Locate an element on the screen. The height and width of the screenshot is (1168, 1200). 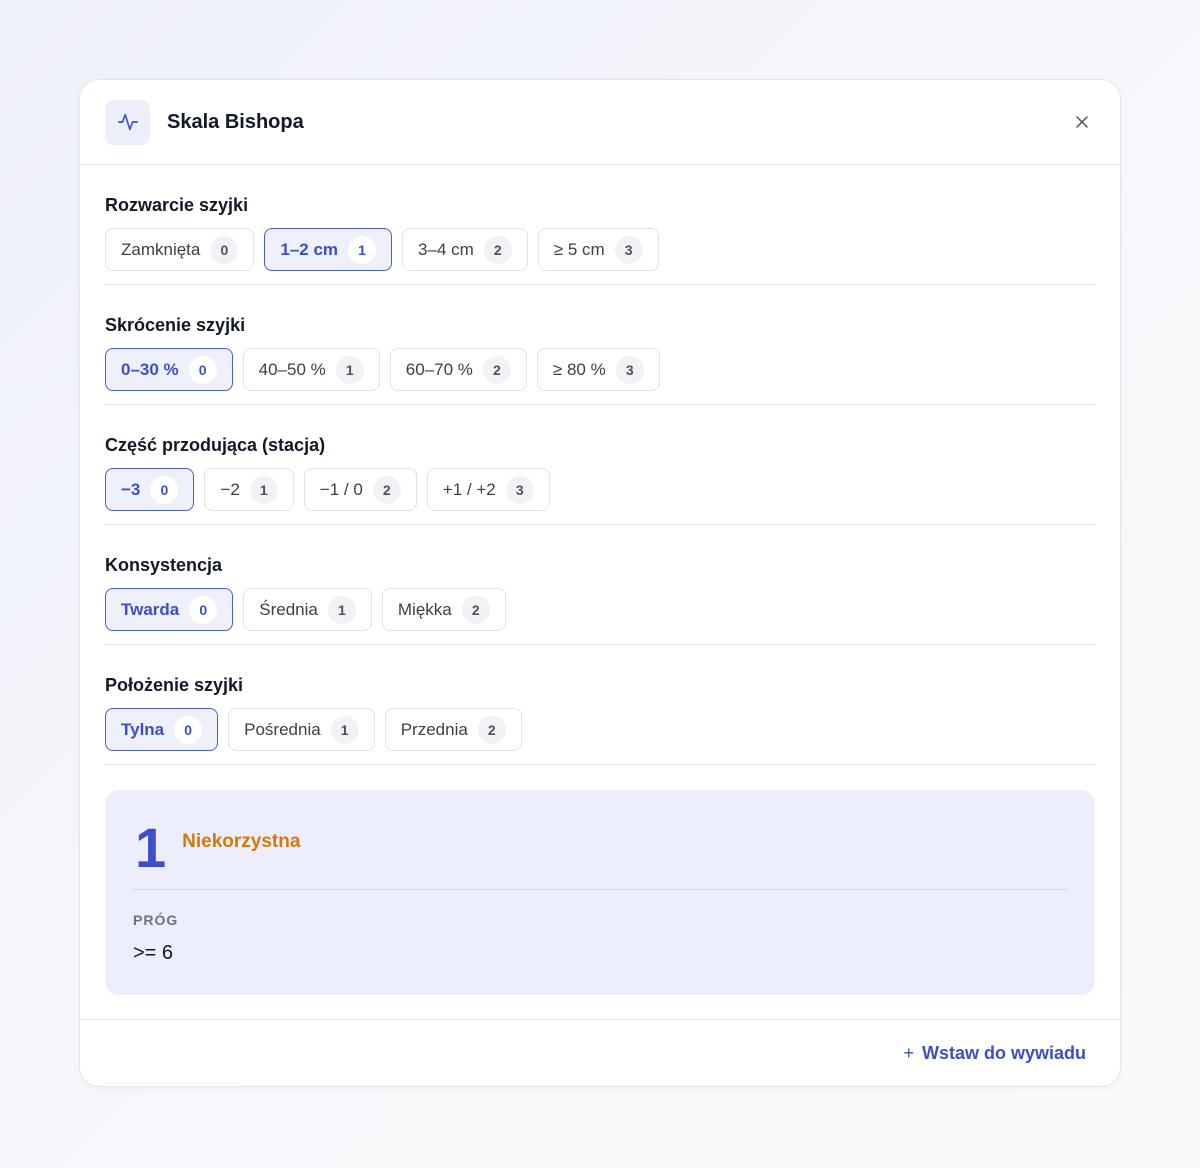
option-label: 60–70 % is located at coordinates (439, 369).